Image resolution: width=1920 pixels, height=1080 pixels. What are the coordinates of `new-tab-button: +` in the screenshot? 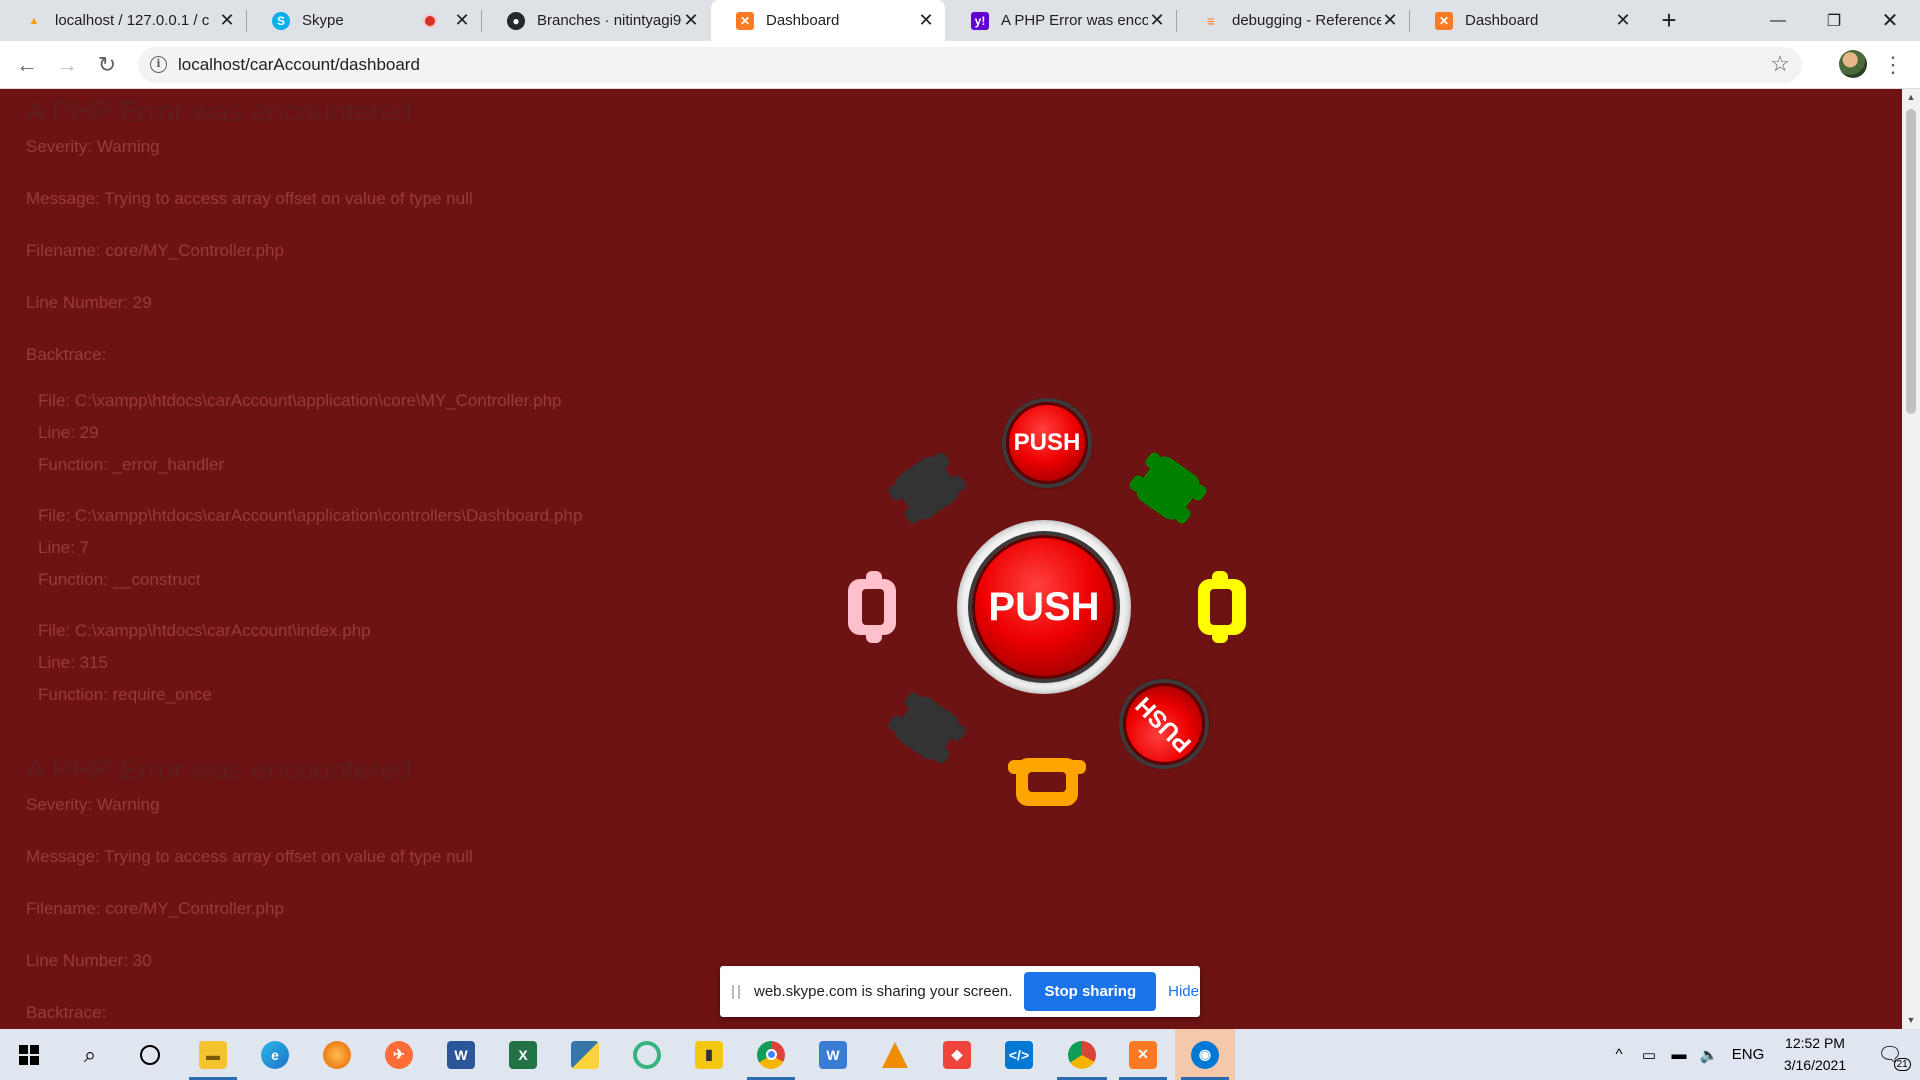 It's located at (1669, 20).